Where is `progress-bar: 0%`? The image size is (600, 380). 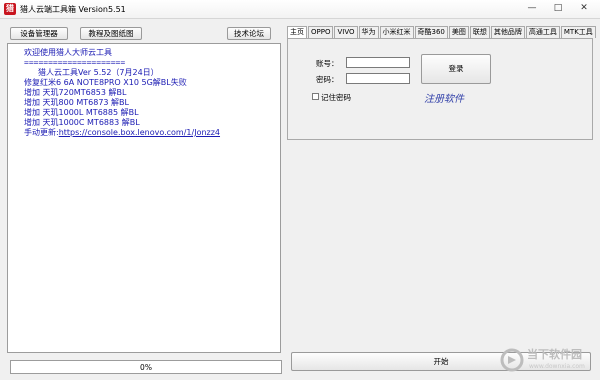
progress-bar: 0% is located at coordinates (146, 367).